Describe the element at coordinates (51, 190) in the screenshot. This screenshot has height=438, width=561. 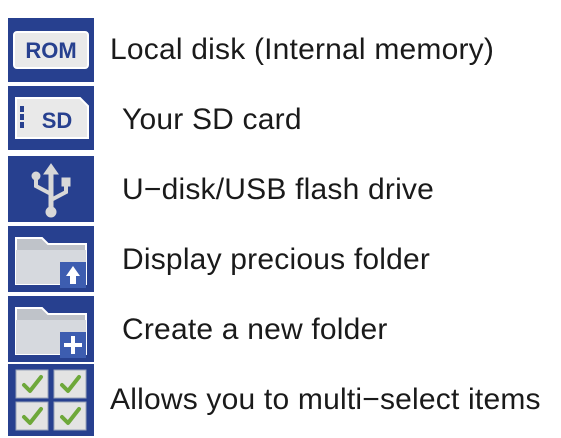
I see `usb-icon` at that location.